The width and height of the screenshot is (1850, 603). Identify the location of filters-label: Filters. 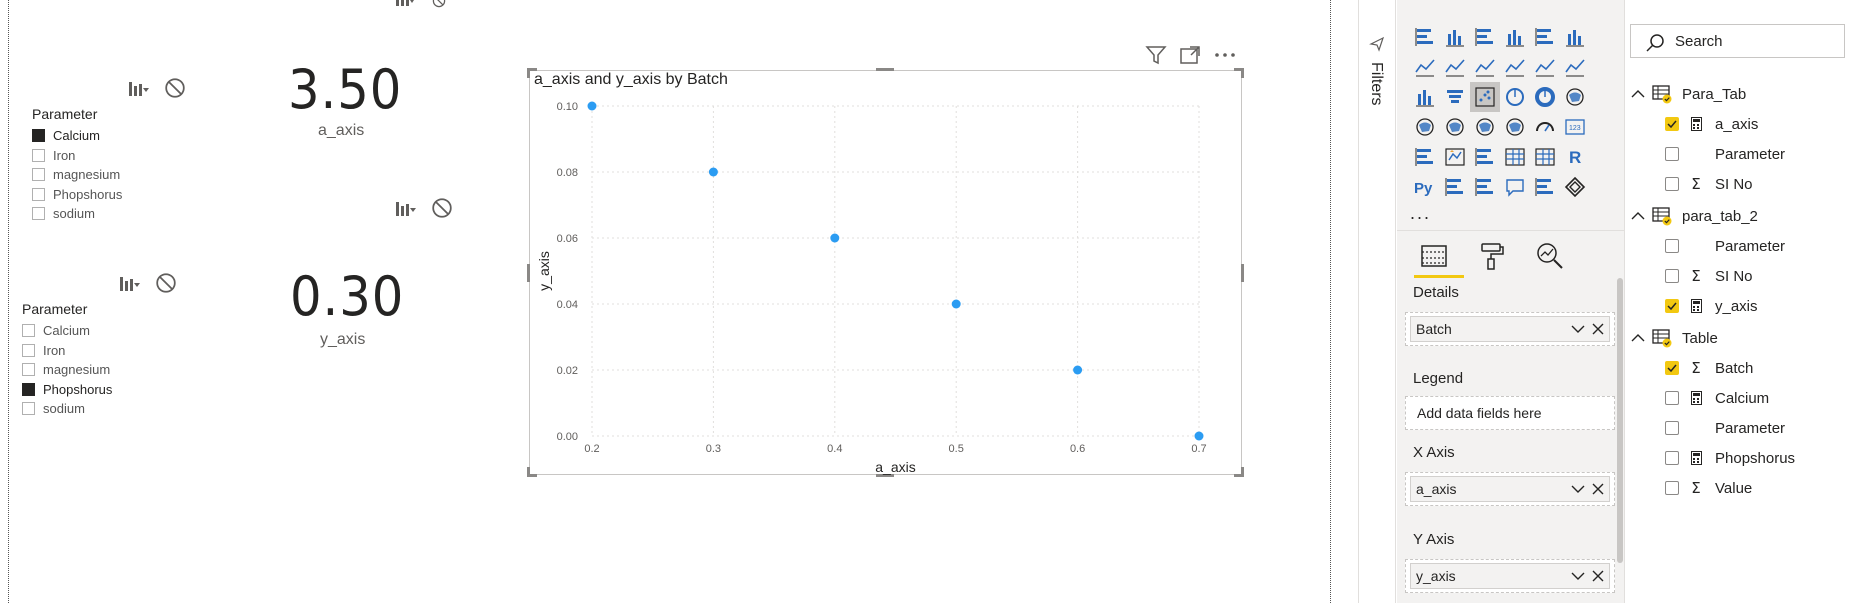
(1376, 84).